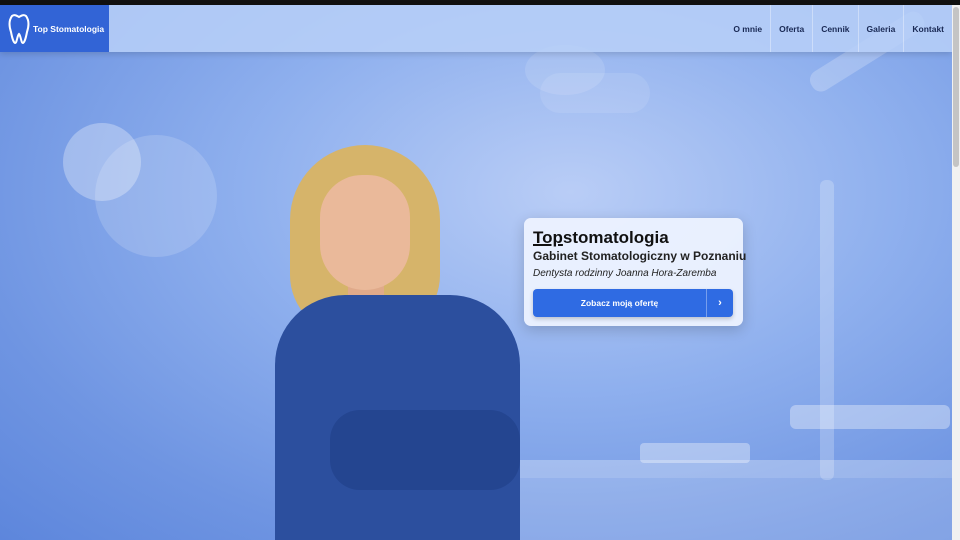 Image resolution: width=960 pixels, height=540 pixels. What do you see at coordinates (640, 256) in the screenshot?
I see `hero-subtitle: Gabinet Stomatologiczny w Poznaniu` at bounding box center [640, 256].